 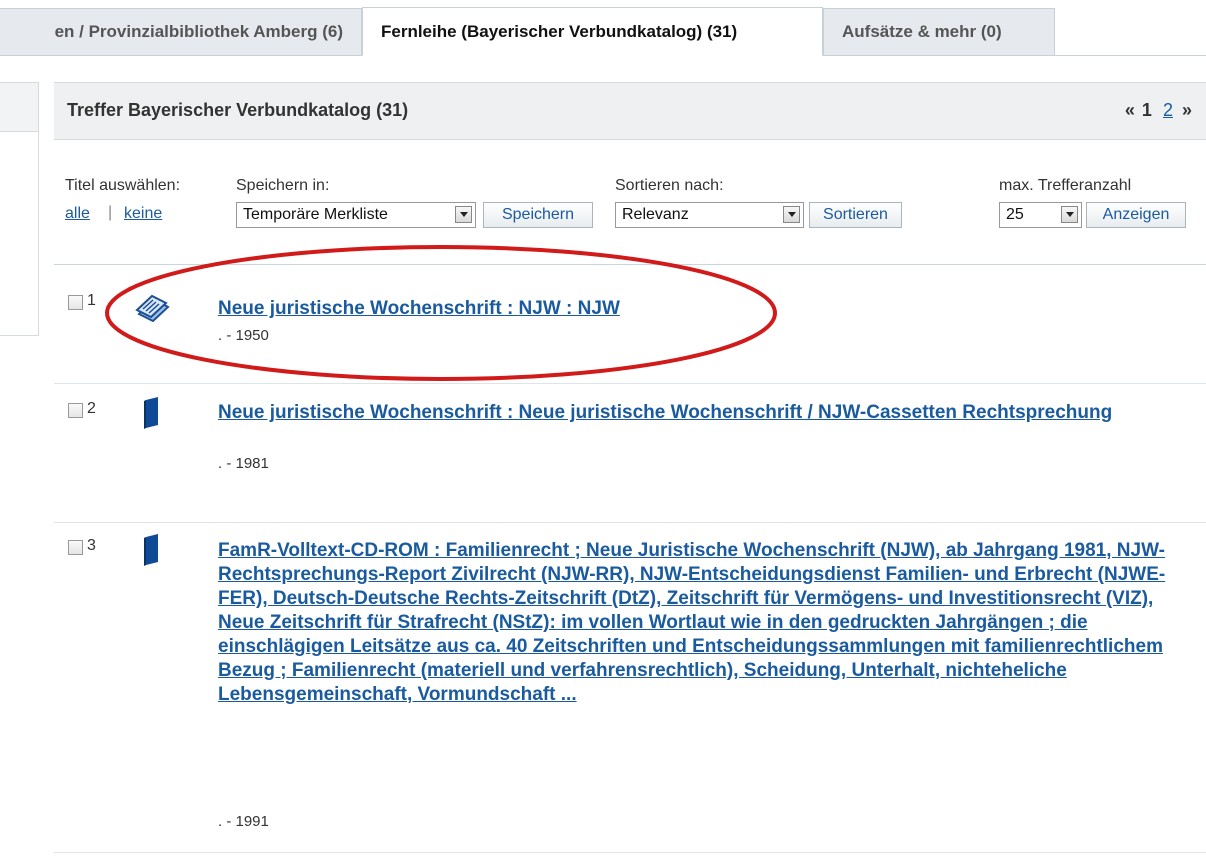 I want to click on result-number: 1, so click(x=91, y=300).